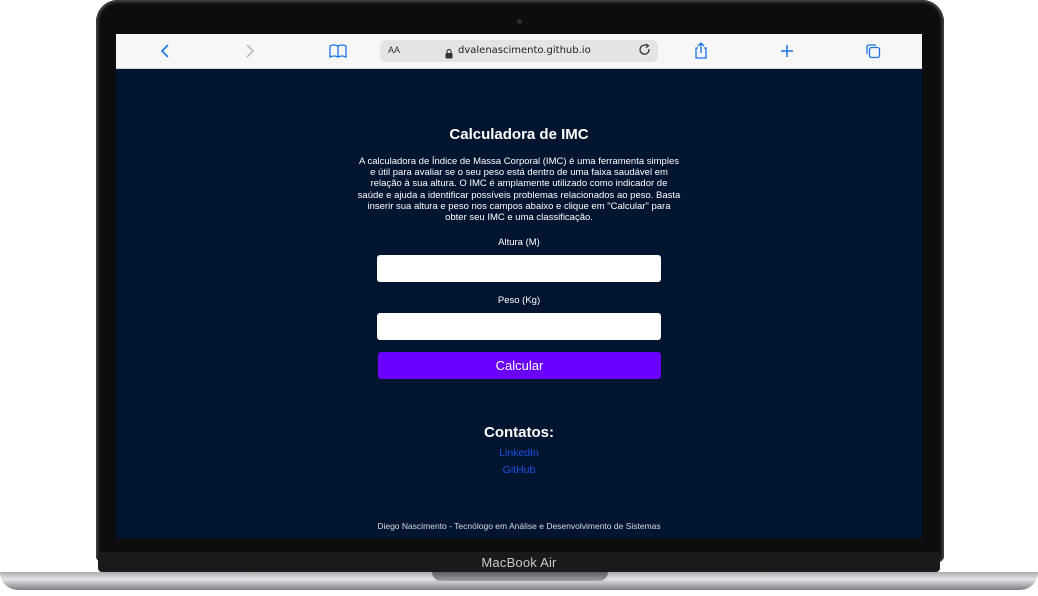  What do you see at coordinates (449, 55) in the screenshot?
I see `lock-icon` at bounding box center [449, 55].